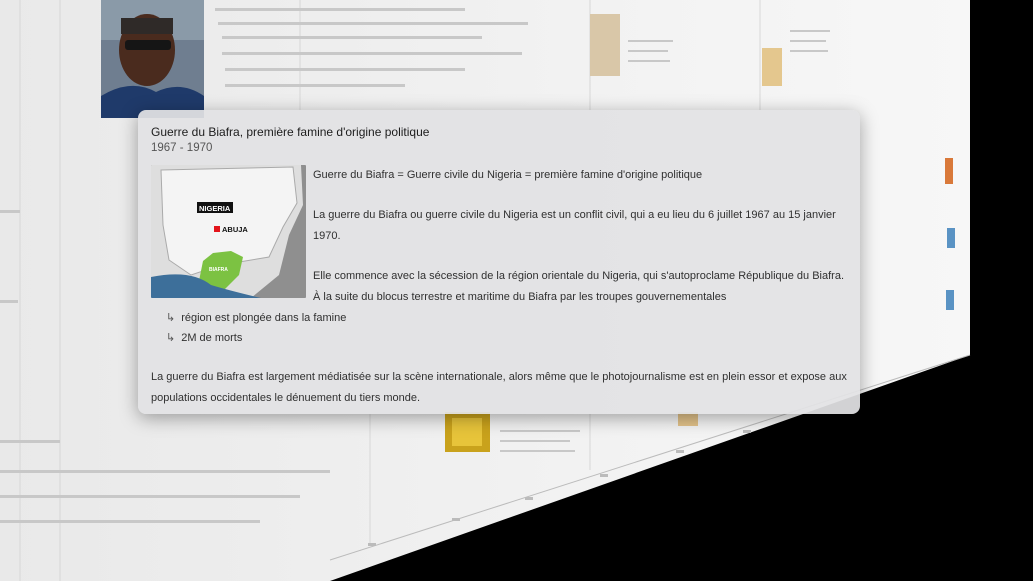 The image size is (1033, 581). I want to click on event-map-image: NIGERIA ABUJA BIAFRA, so click(228, 231).